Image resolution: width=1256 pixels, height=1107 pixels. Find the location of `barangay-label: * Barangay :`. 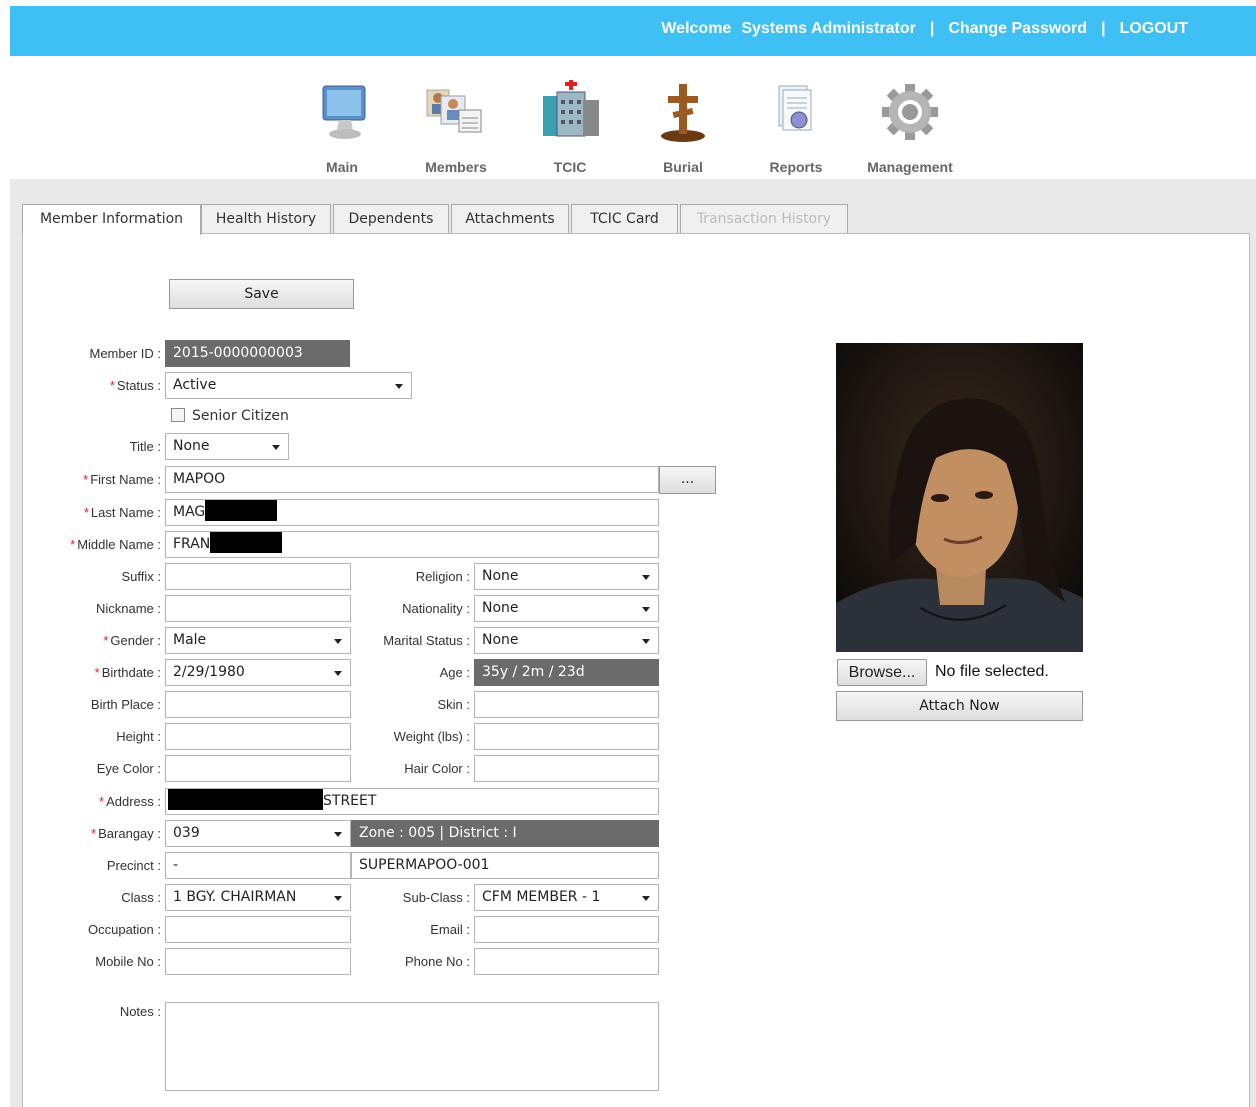

barangay-label: * Barangay : is located at coordinates (126, 833).